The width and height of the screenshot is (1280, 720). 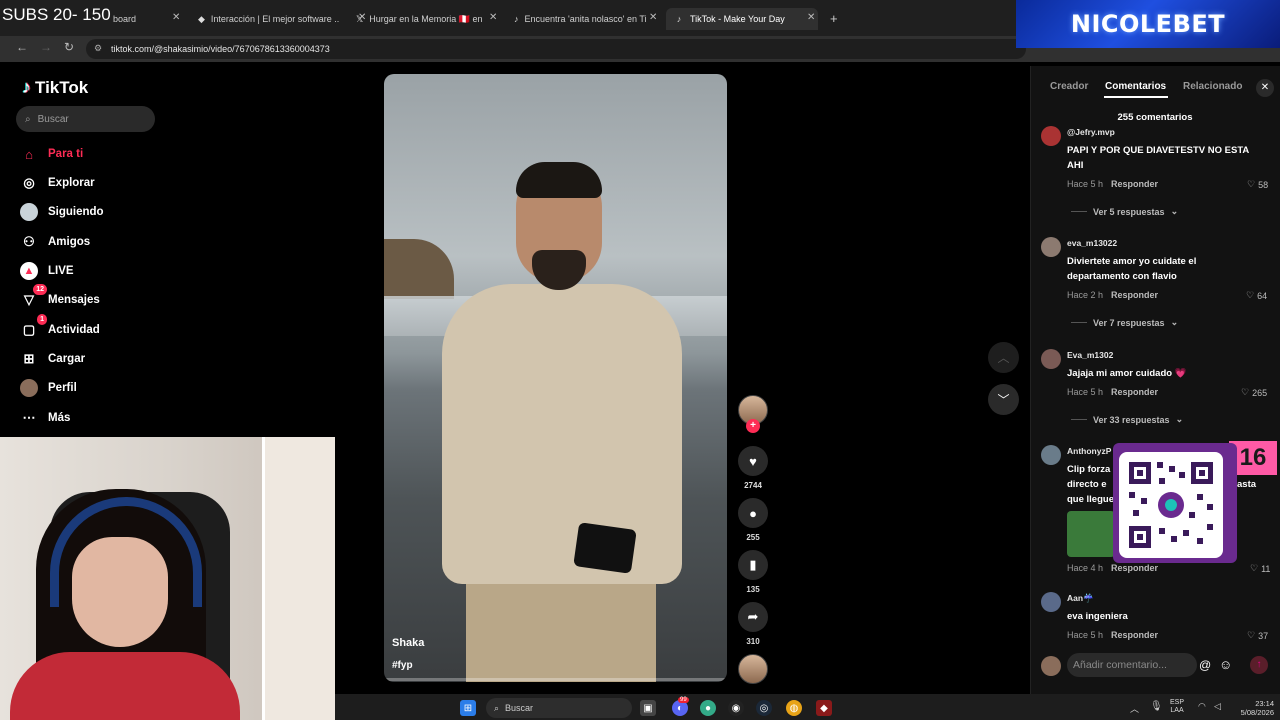 What do you see at coordinates (1092, 243) in the screenshot?
I see `comment-user: eva_m13022` at bounding box center [1092, 243].